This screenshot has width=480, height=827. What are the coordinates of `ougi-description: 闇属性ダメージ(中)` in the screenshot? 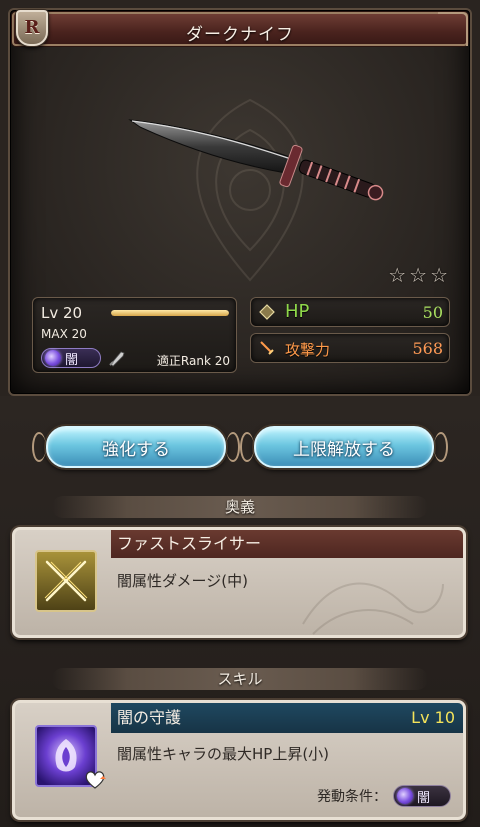 It's located at (182, 581).